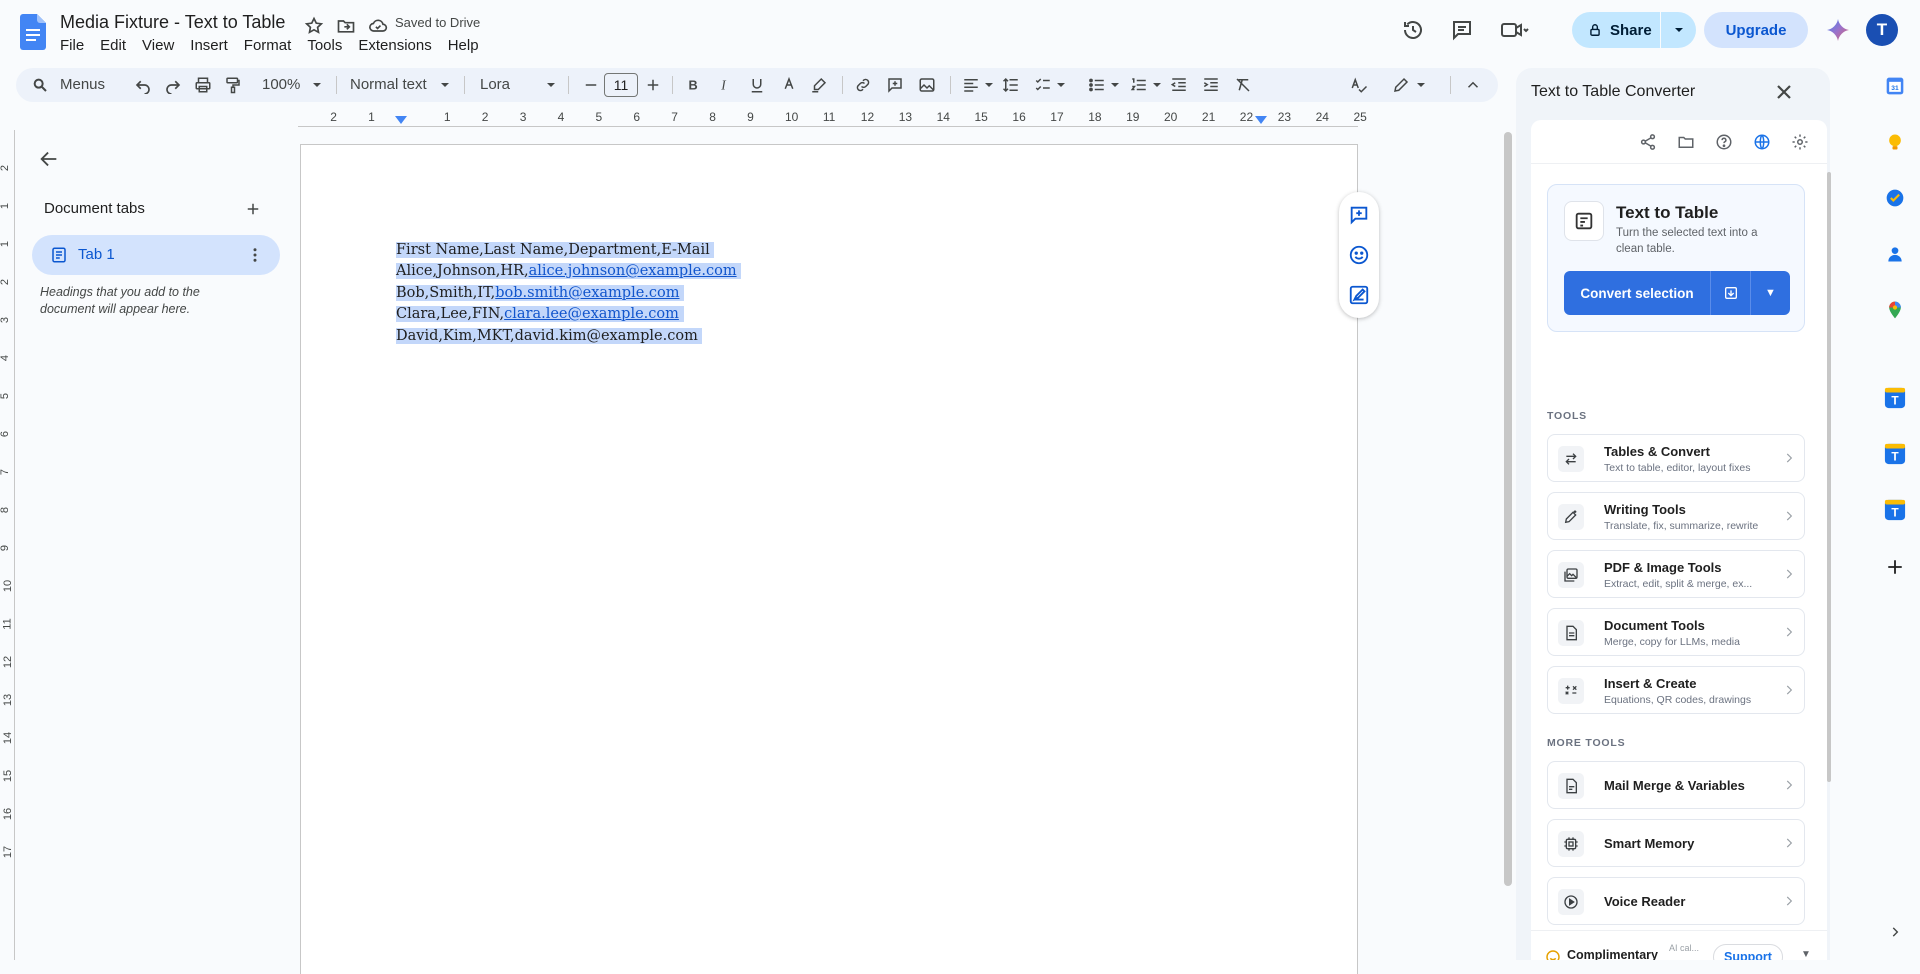 This screenshot has height=974, width=1920. Describe the element at coordinates (1011, 85) in the screenshot. I see `line-spacing-icon` at that location.